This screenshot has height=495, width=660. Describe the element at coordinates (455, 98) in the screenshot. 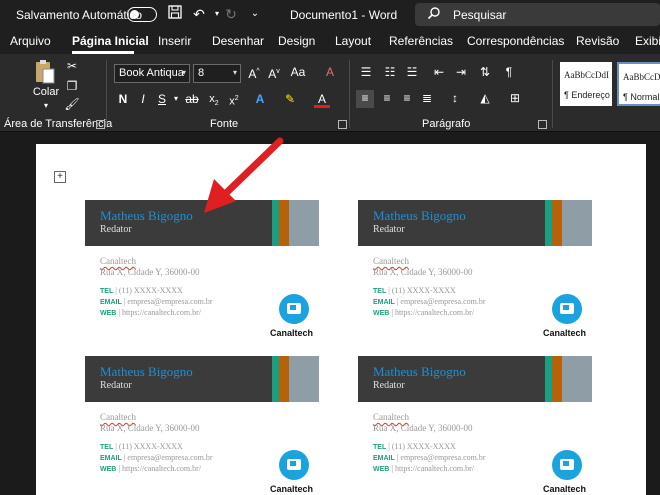

I see `line-spacing-icon: ↕` at that location.